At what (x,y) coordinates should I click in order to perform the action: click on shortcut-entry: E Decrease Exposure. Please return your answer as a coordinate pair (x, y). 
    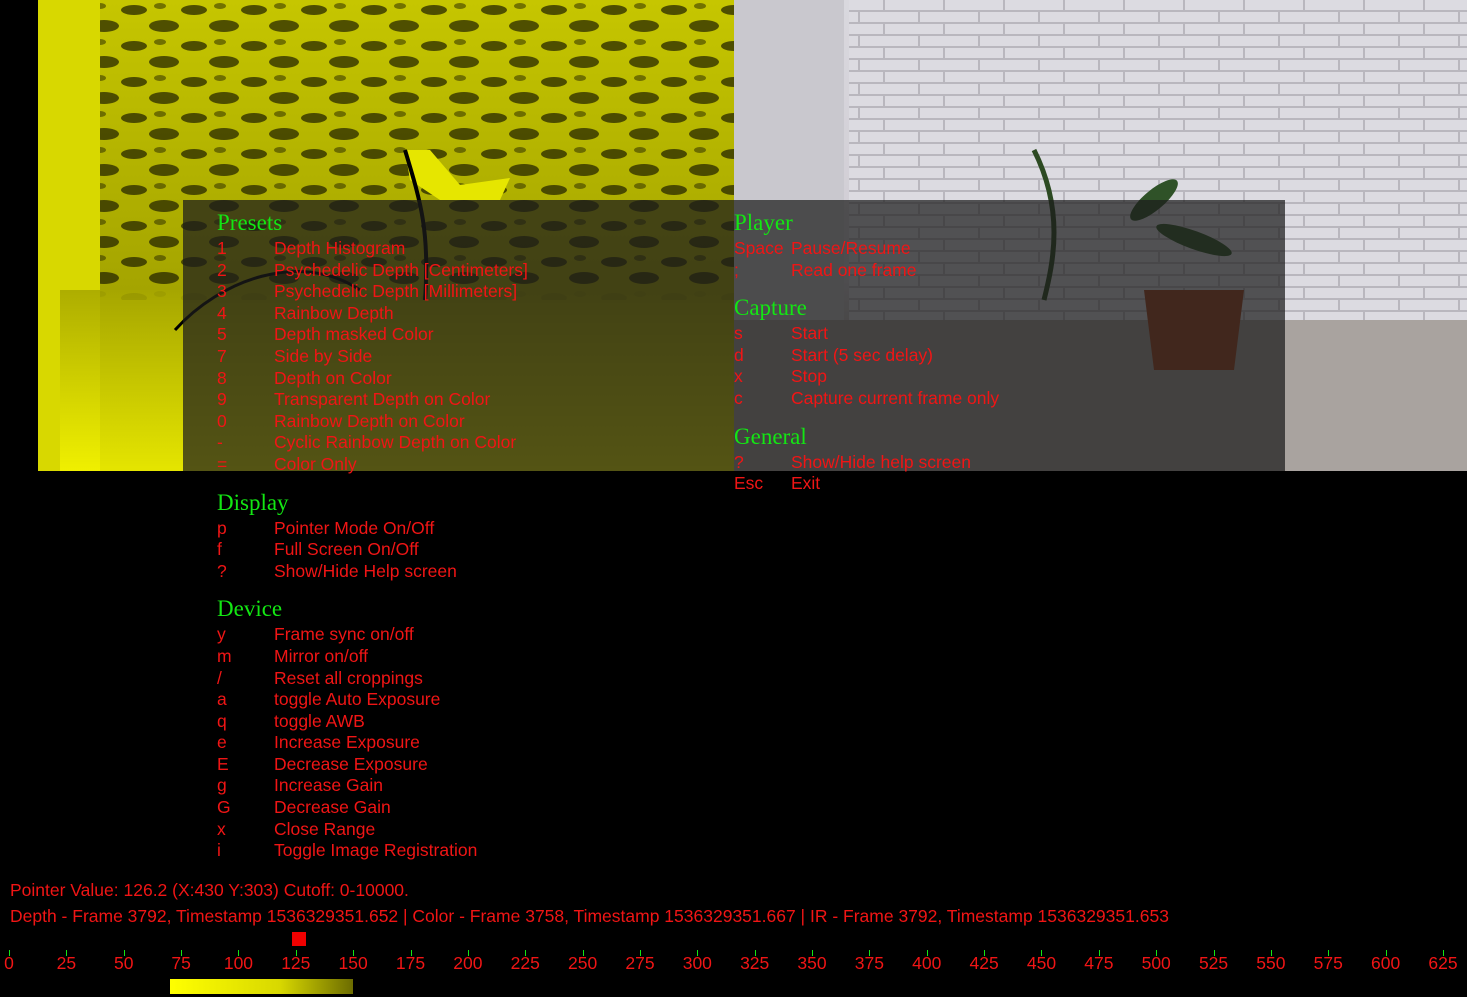
    Looking at the image, I should click on (372, 765).